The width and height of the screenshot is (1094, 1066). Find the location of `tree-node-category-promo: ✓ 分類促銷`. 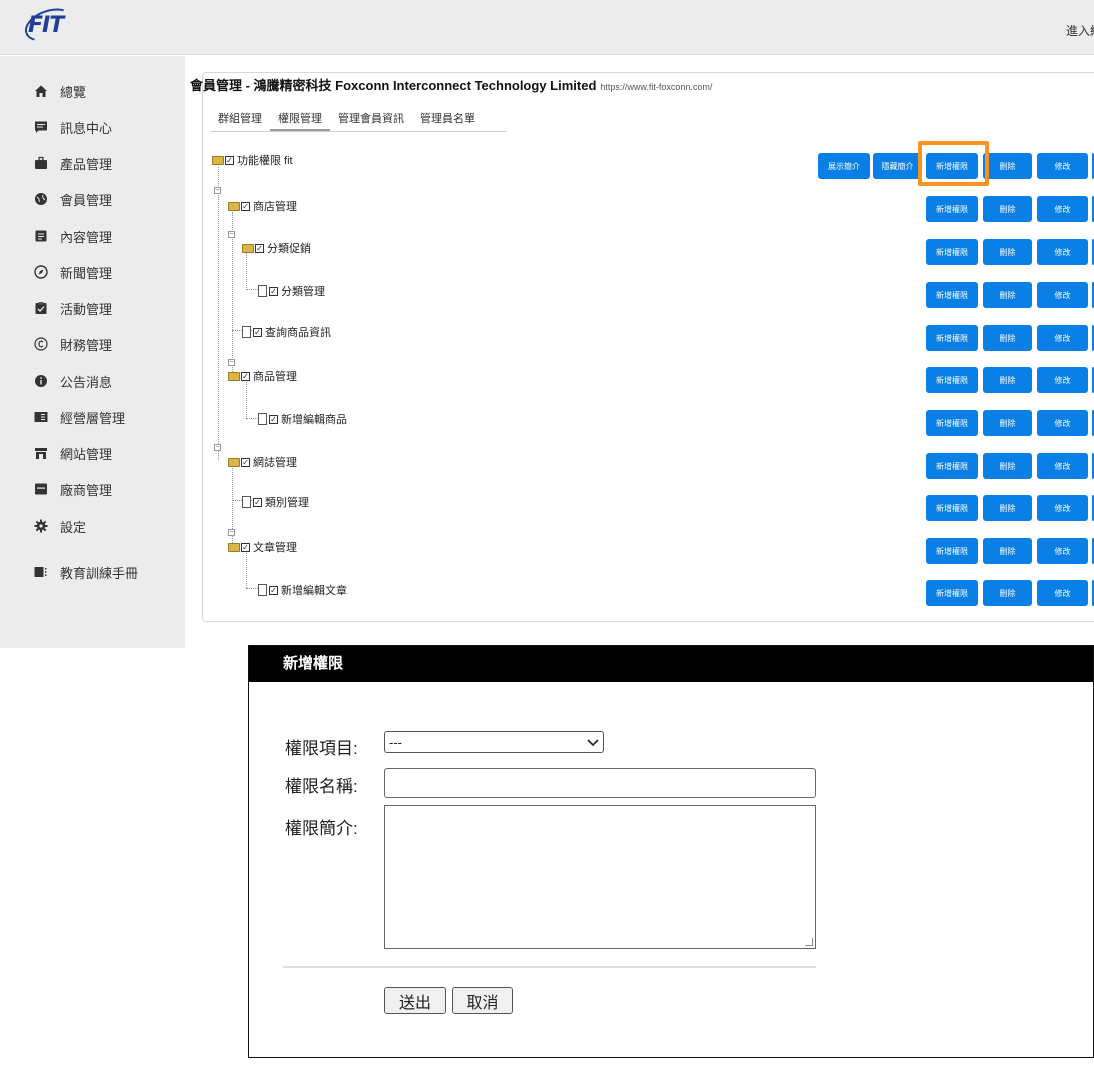

tree-node-category-promo: ✓ 分類促銷 is located at coordinates (276, 248).